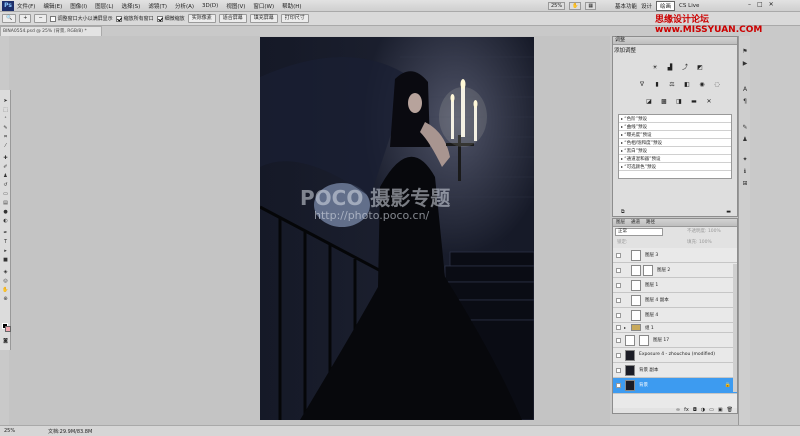 The width and height of the screenshot is (800, 436). I want to click on layer-row: 图层 3, so click(675, 255).